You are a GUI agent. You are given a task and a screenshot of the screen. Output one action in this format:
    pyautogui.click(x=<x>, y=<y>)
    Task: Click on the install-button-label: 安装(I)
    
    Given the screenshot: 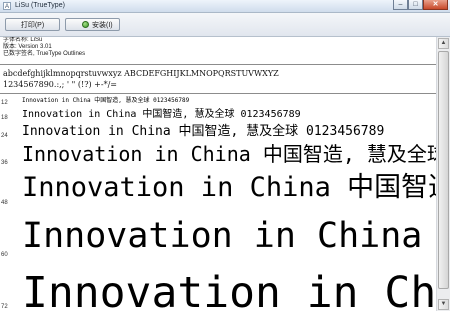 What is the action you would take?
    pyautogui.click(x=102, y=25)
    